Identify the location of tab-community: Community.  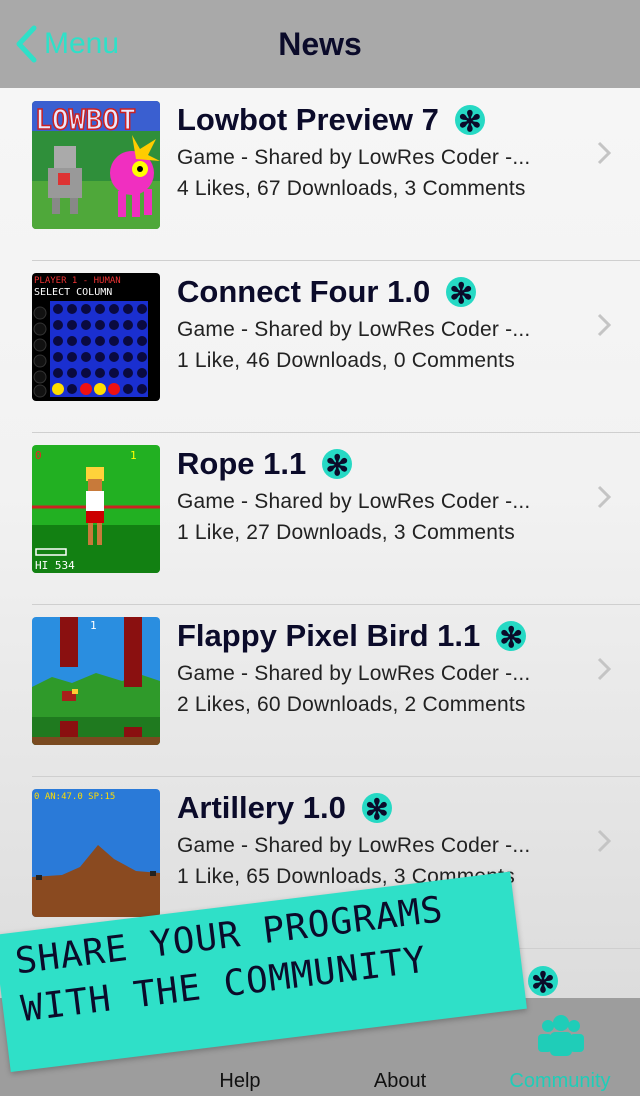
(560, 1047).